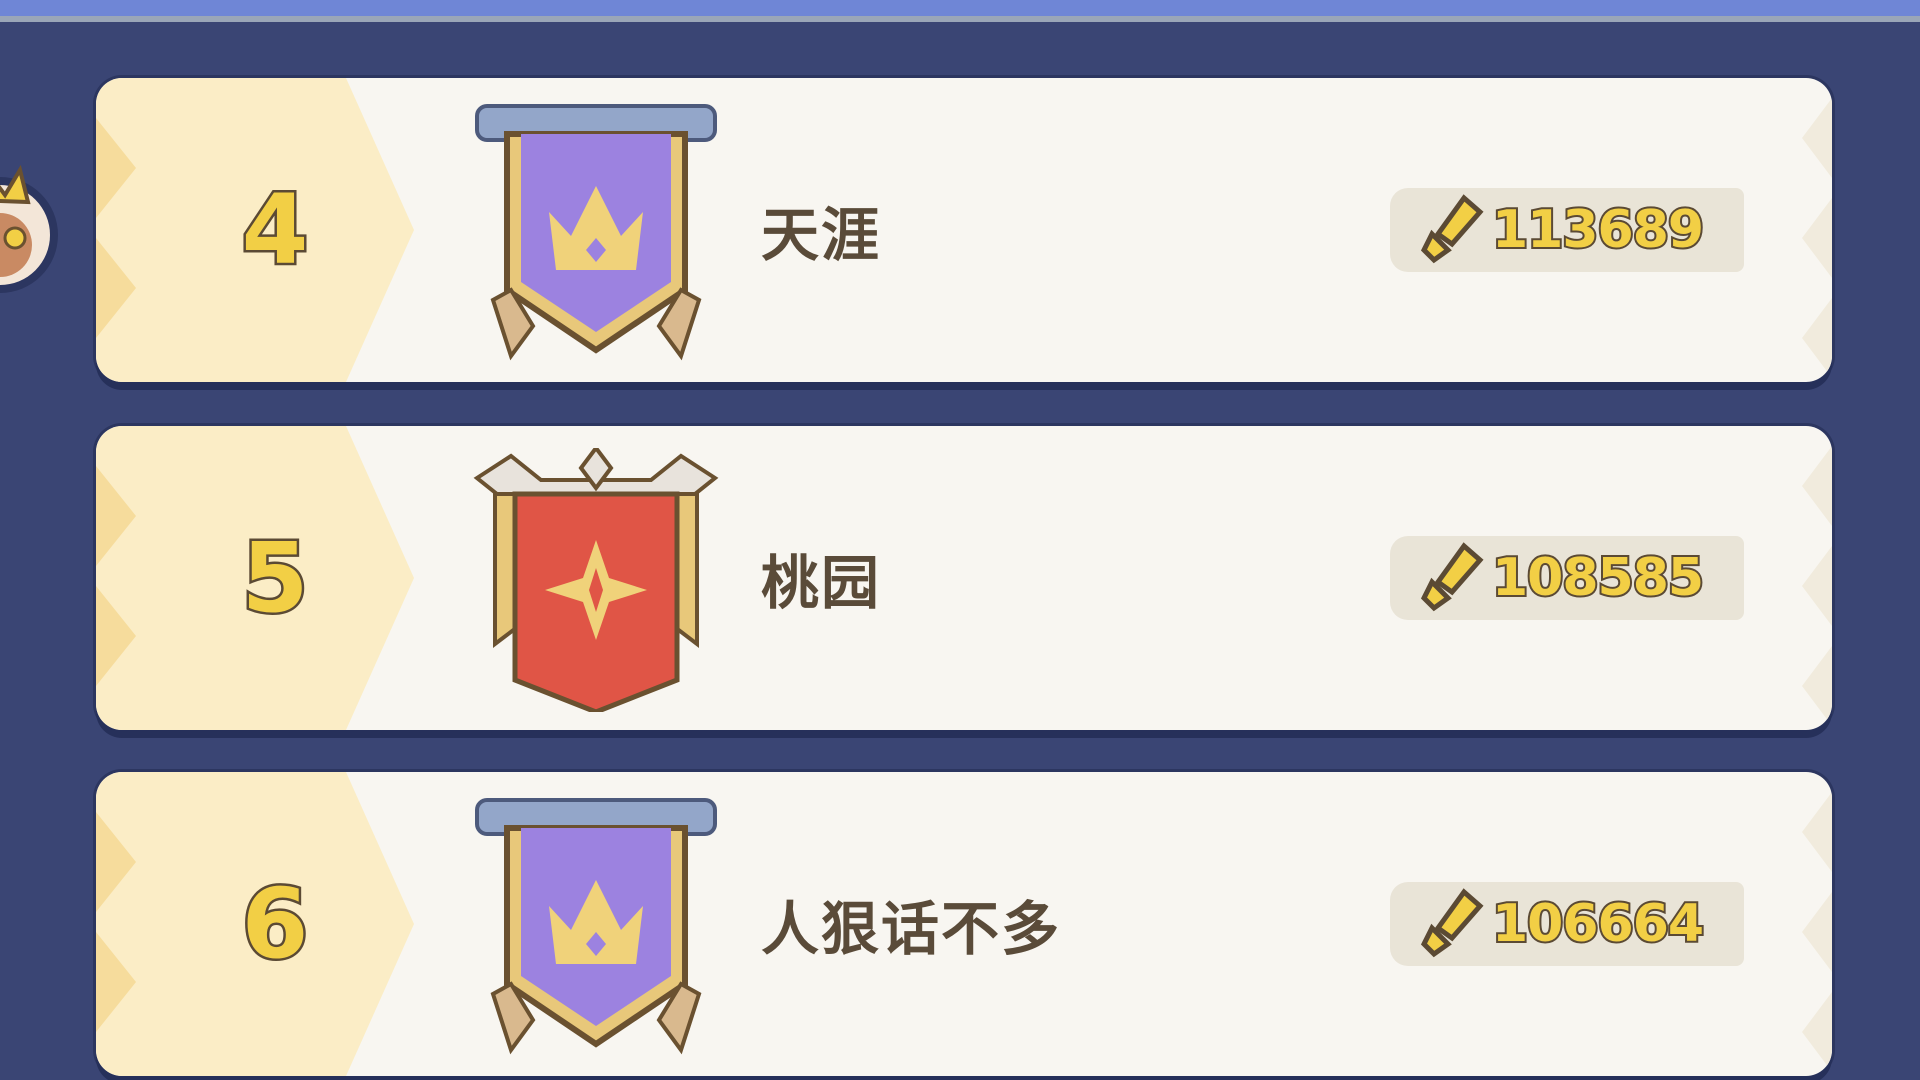 The height and width of the screenshot is (1080, 1920). What do you see at coordinates (275, 230) in the screenshot?
I see `rank-number: 4` at bounding box center [275, 230].